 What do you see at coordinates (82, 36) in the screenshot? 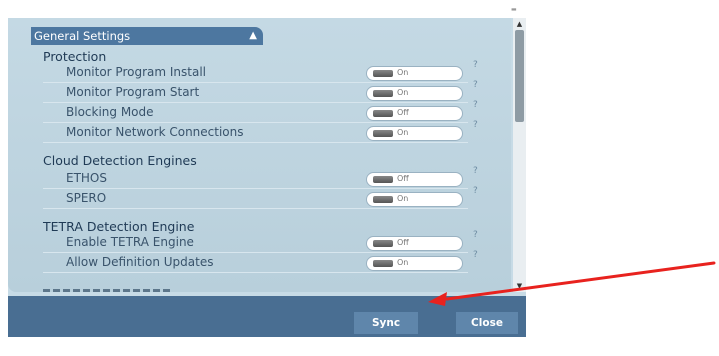
I see `section-title: General Settings` at bounding box center [82, 36].